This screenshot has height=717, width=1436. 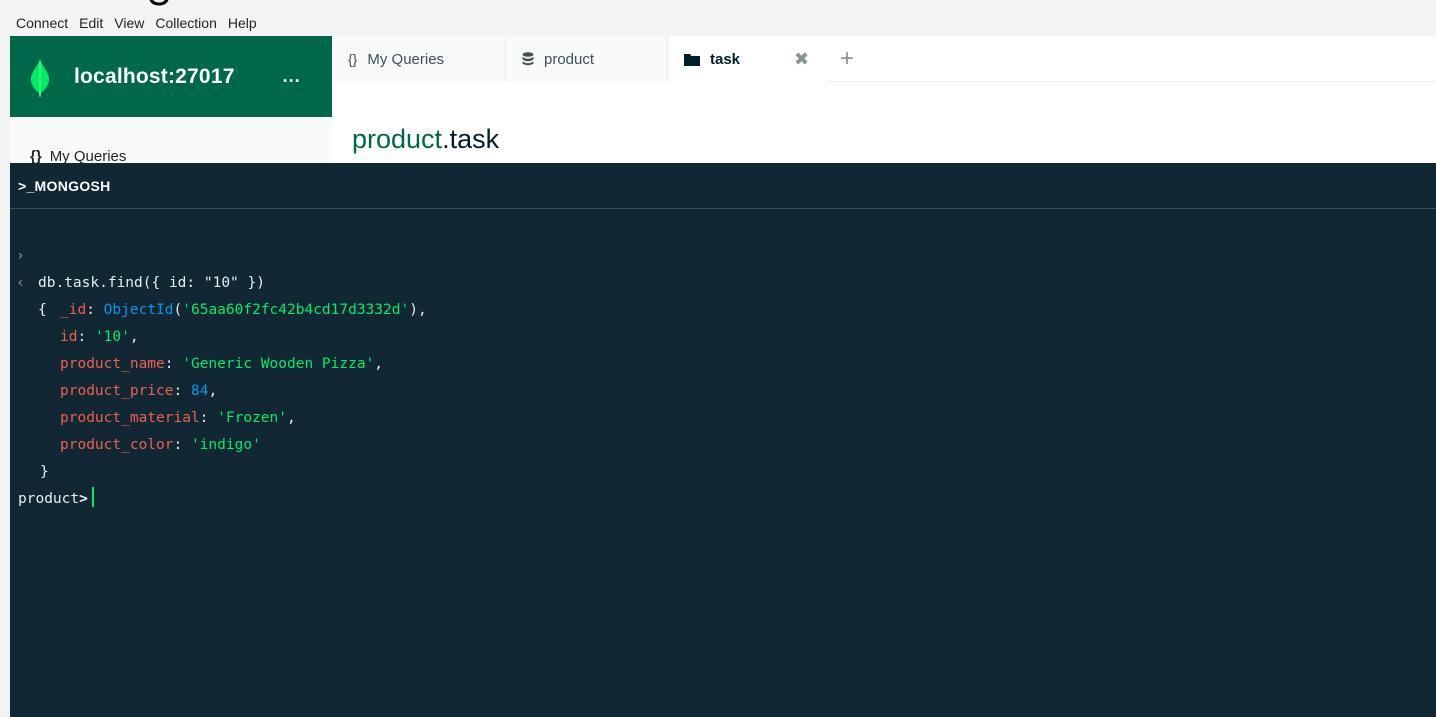 I want to click on menu-connect: Connect, so click(x=42, y=23).